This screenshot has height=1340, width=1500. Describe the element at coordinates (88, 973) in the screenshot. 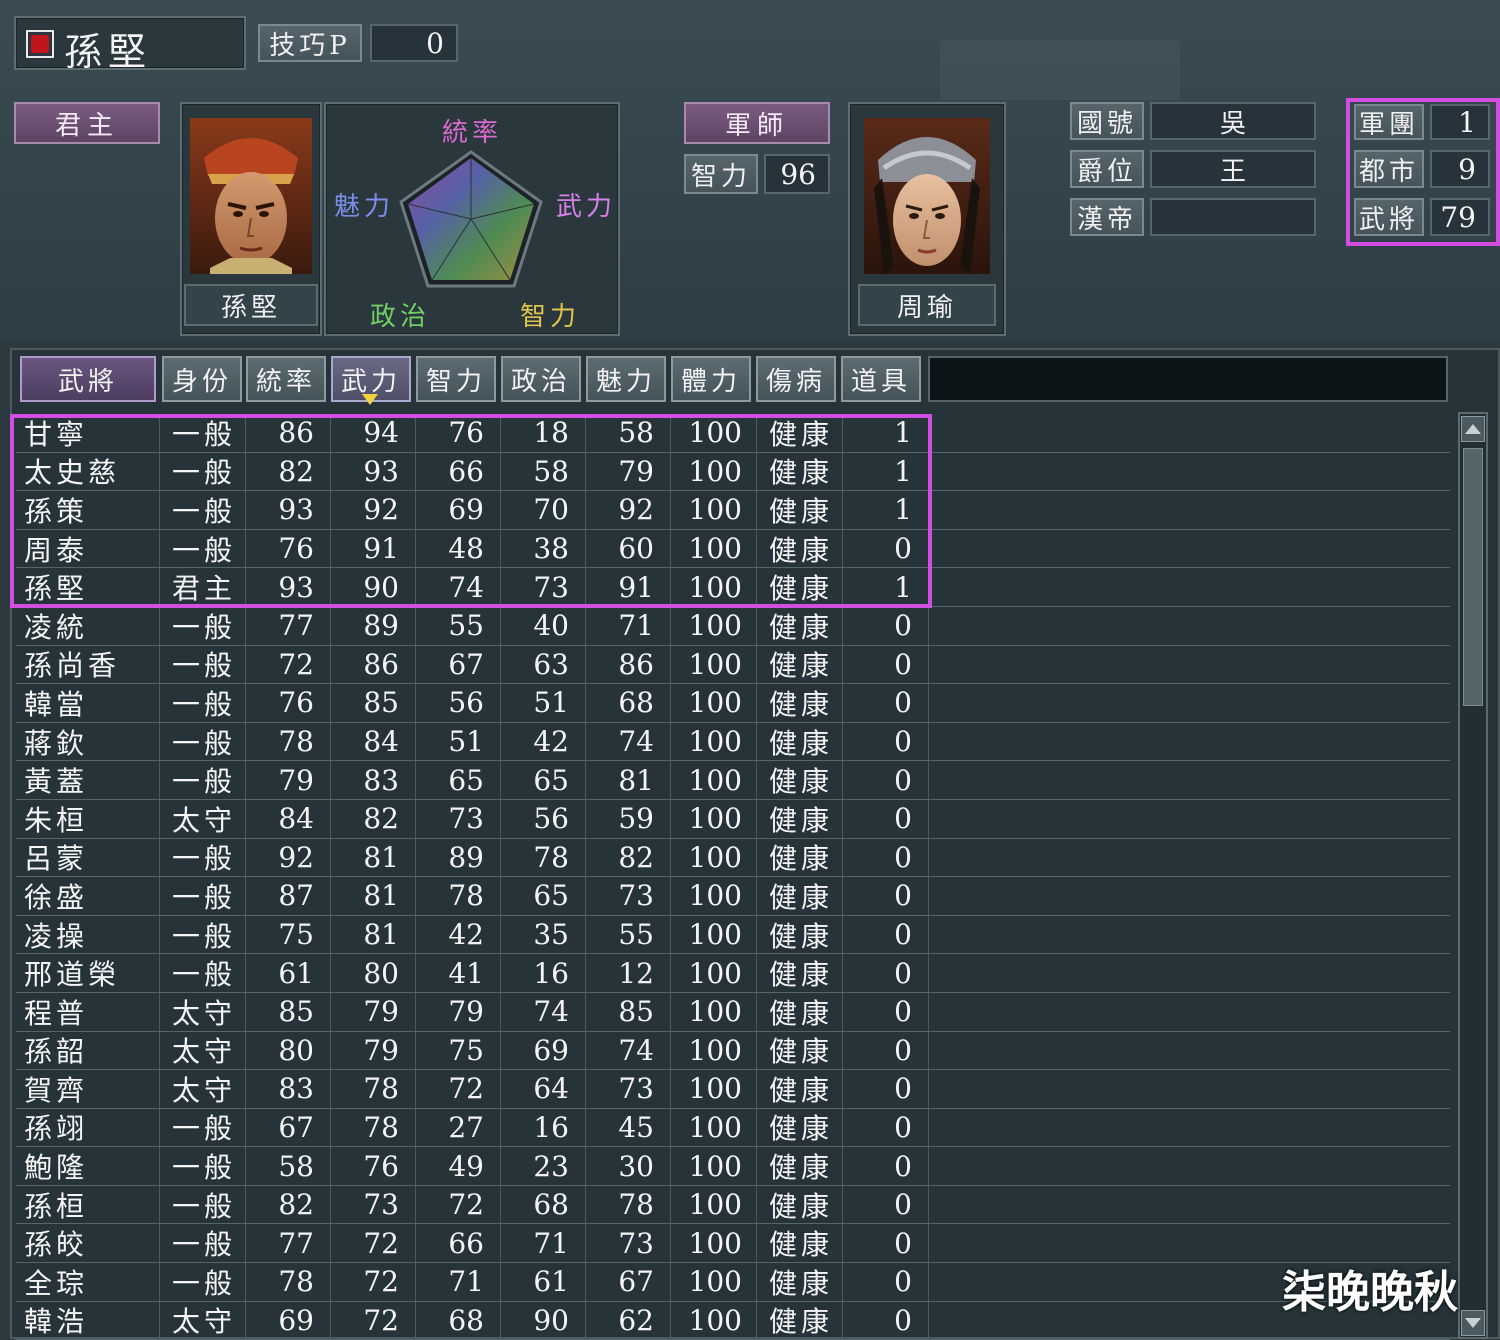

I see `cell-name: 邢道榮` at that location.